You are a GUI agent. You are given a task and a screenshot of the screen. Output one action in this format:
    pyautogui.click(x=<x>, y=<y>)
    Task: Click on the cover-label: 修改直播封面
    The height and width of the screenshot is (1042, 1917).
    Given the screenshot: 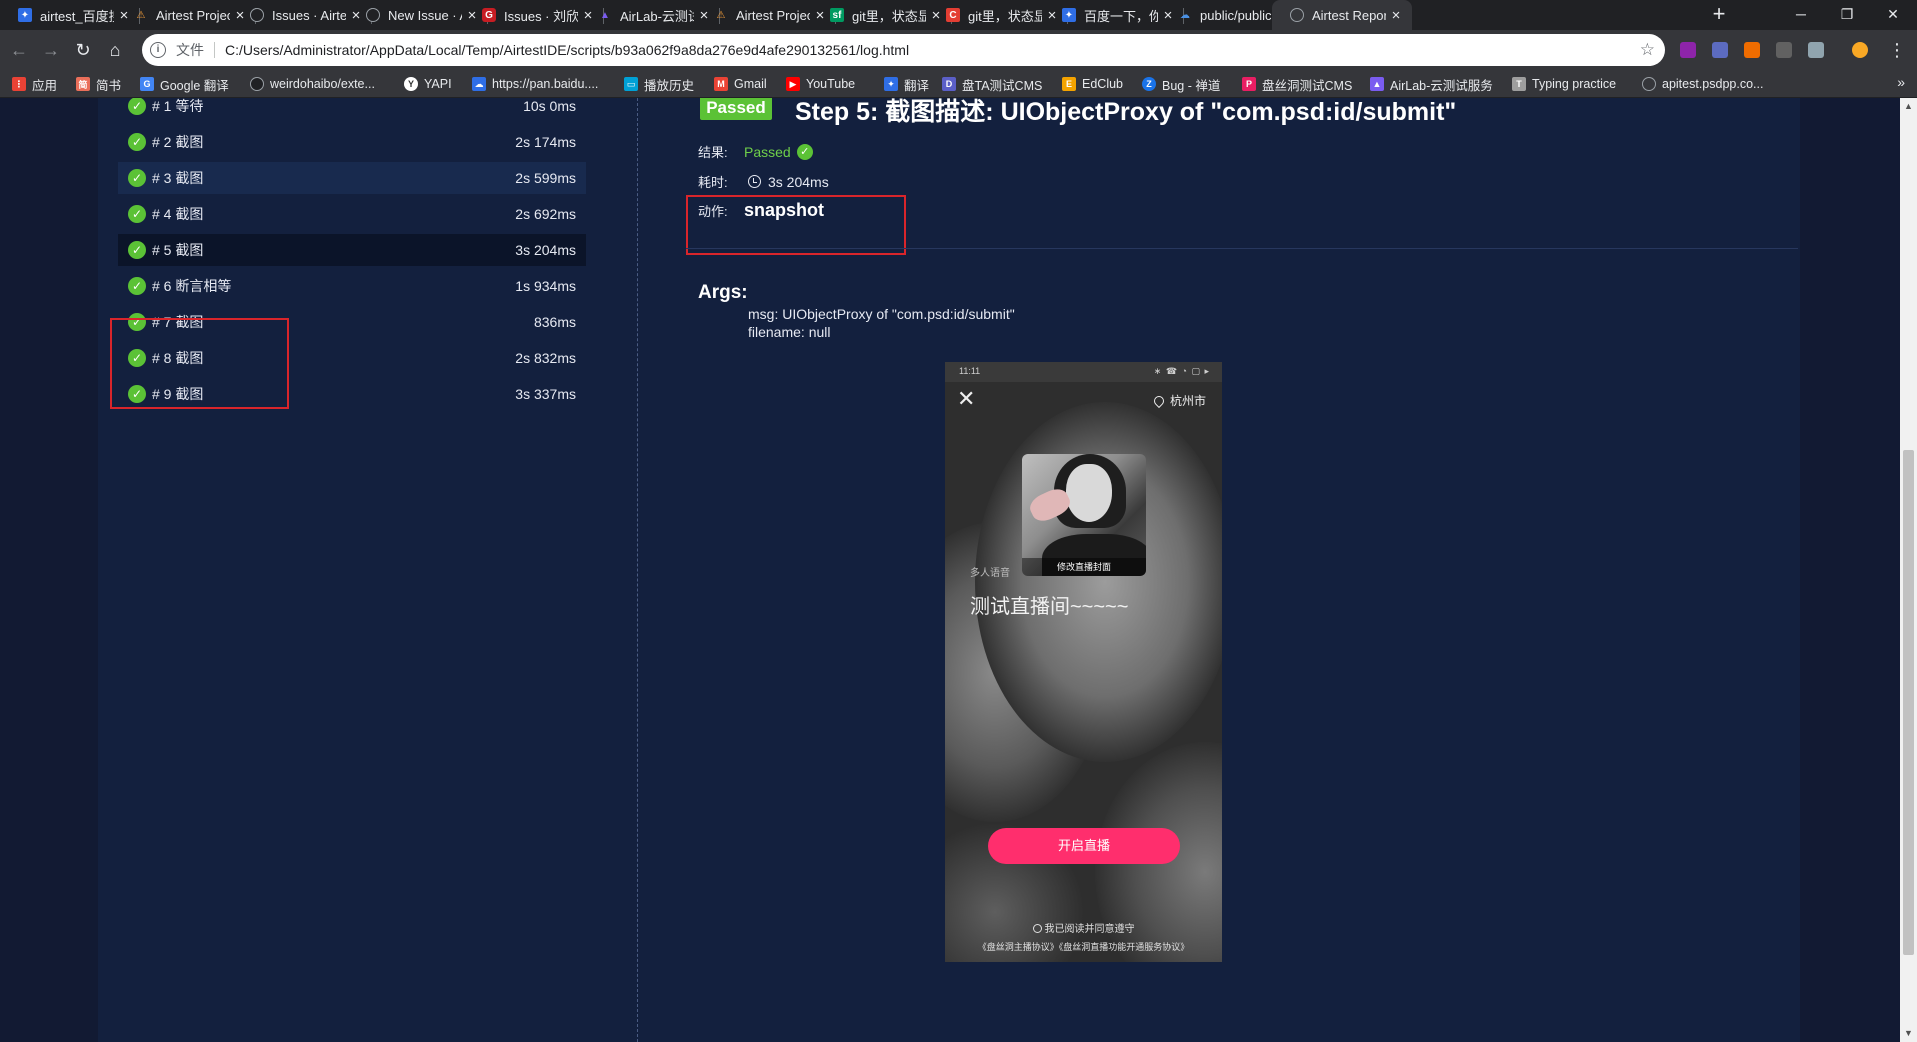 What is the action you would take?
    pyautogui.click(x=1084, y=567)
    